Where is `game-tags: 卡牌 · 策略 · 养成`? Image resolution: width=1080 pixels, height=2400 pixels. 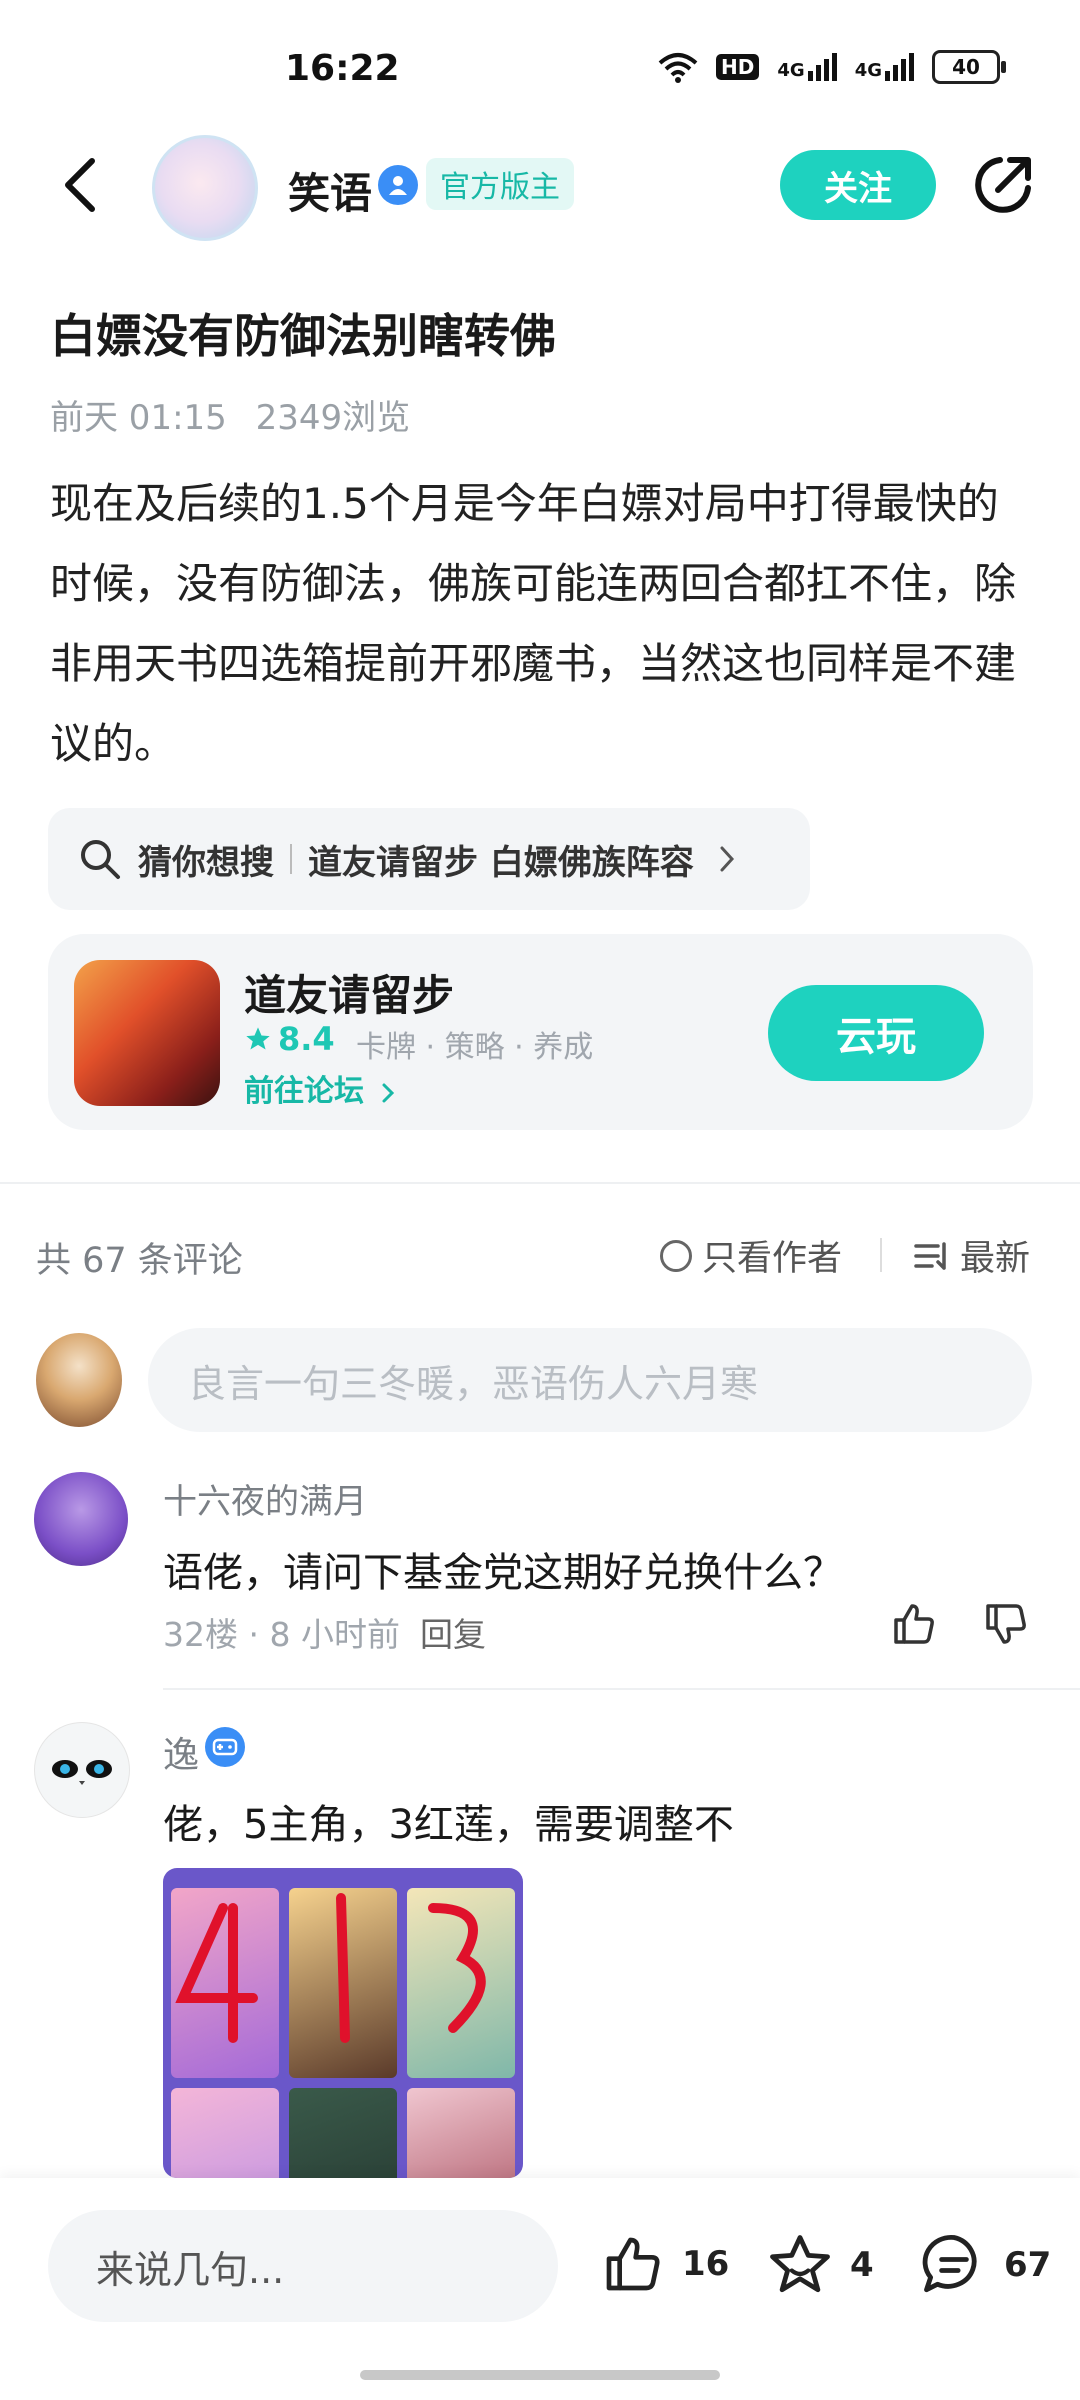
game-tags: 卡牌 · 策略 · 养成 is located at coordinates (475, 1047).